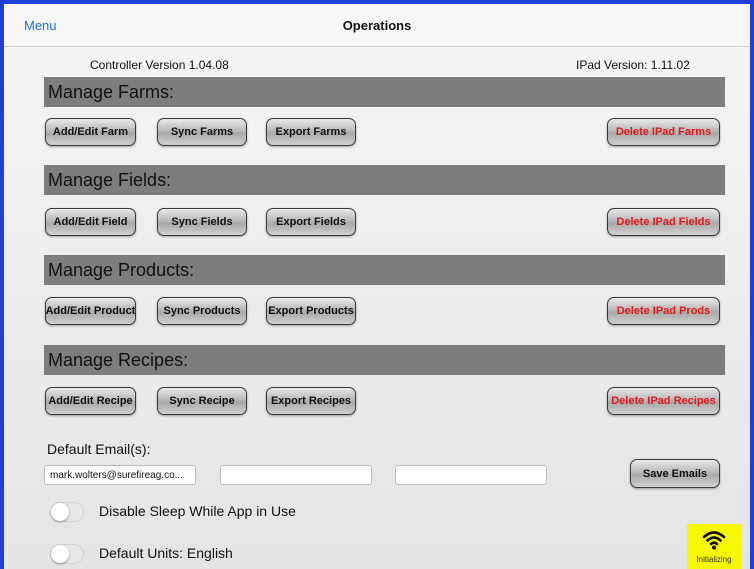 This screenshot has width=754, height=569. What do you see at coordinates (311, 222) in the screenshot?
I see `export-fields-button: Export Fields` at bounding box center [311, 222].